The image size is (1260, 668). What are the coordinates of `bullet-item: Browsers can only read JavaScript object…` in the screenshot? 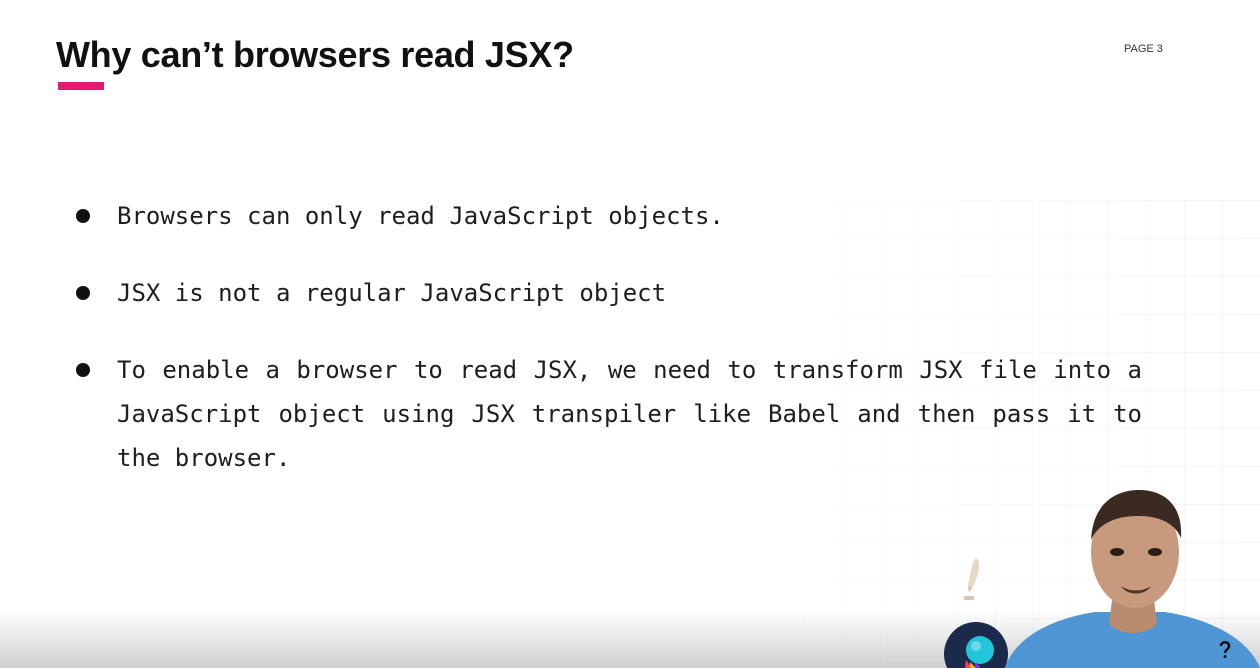 It's located at (608, 216).